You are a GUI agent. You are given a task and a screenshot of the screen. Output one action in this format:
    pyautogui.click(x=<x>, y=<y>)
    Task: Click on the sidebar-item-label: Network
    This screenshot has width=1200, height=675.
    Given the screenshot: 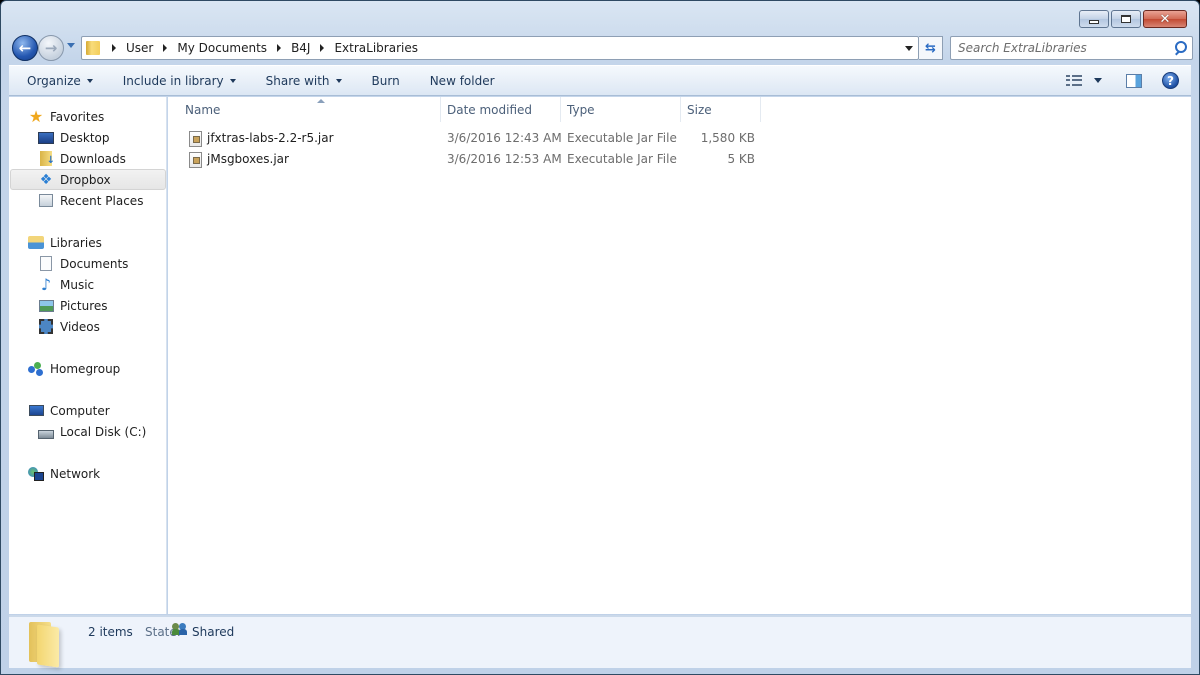 What is the action you would take?
    pyautogui.click(x=75, y=473)
    